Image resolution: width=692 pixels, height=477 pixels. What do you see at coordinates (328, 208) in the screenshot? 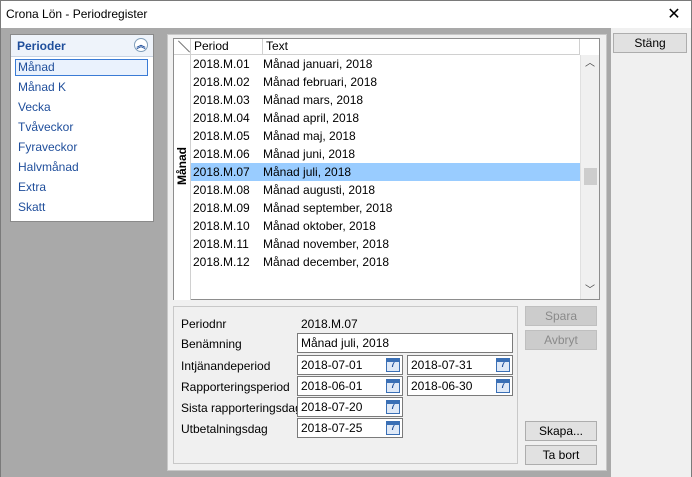
I see `cell-text: Månad september, 2018` at bounding box center [328, 208].